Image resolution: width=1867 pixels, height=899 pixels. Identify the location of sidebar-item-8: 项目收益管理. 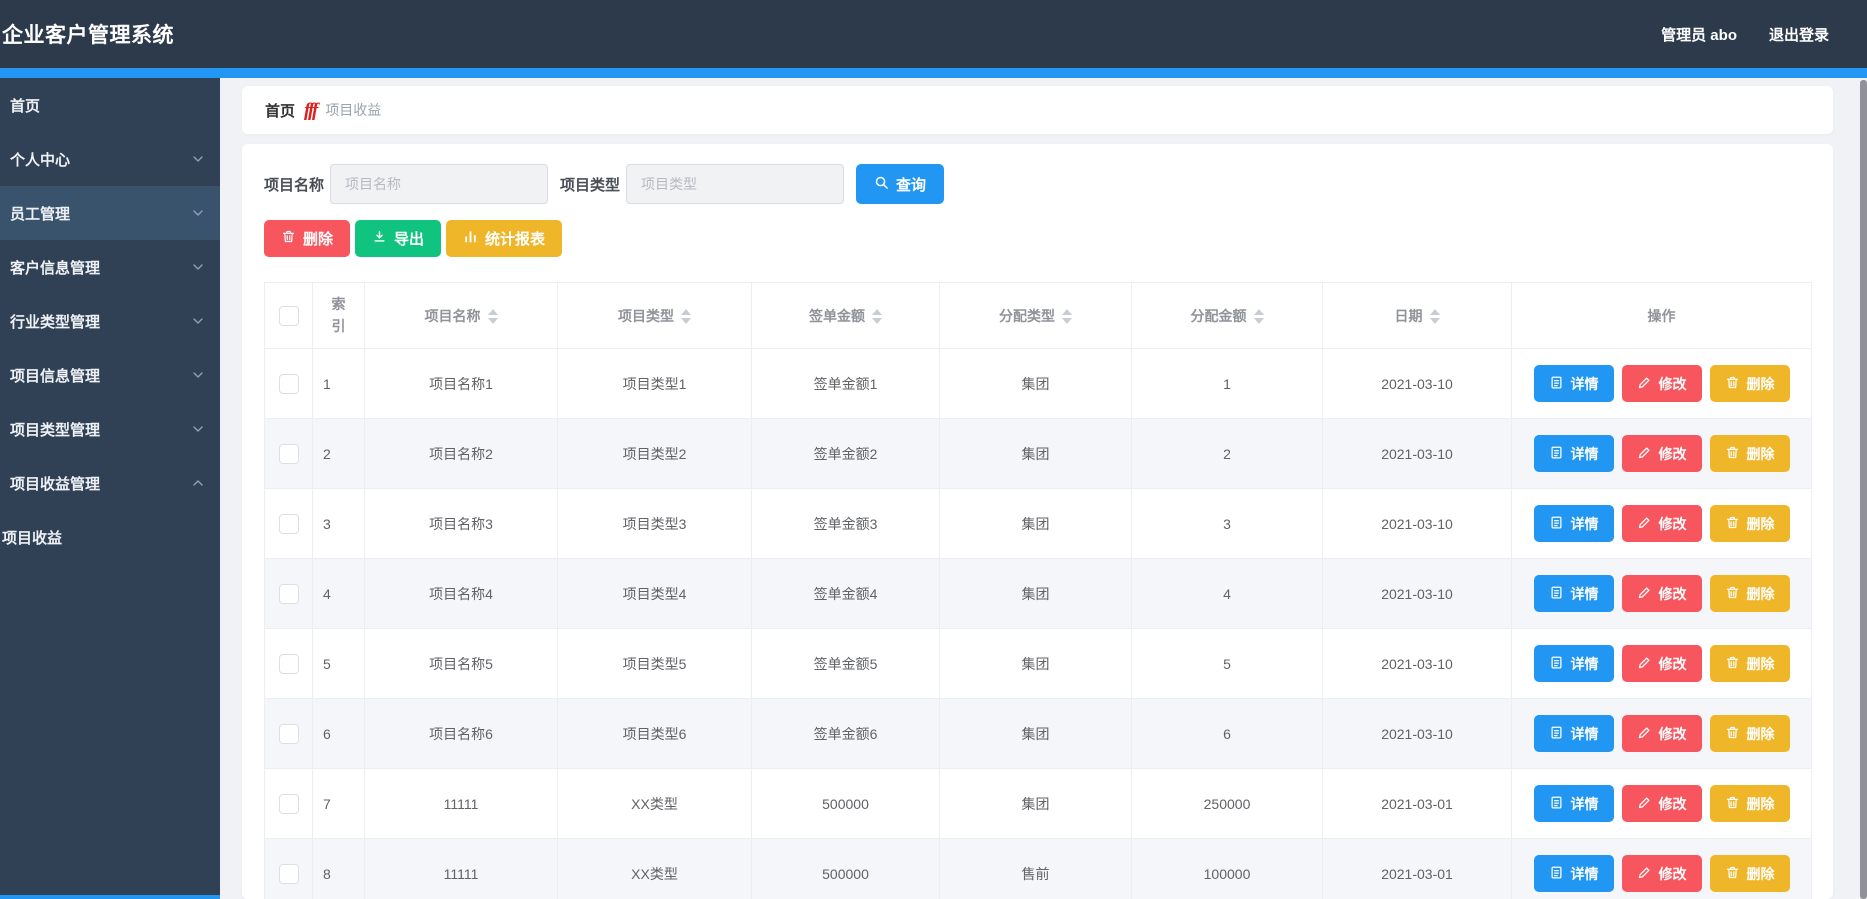
(110, 483).